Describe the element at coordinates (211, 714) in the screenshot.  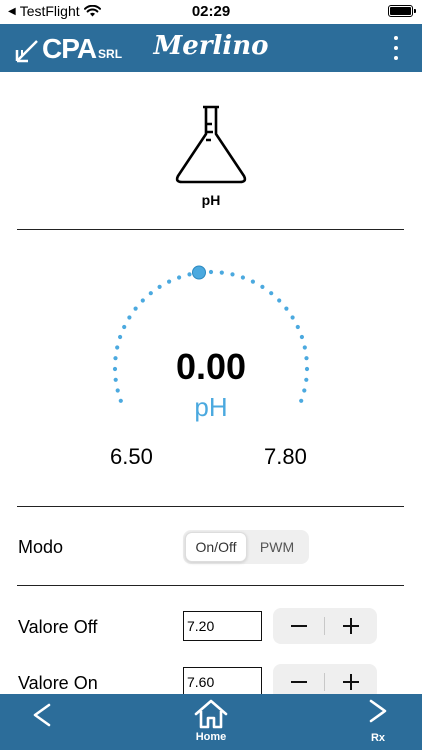
I see `home-icon` at that location.